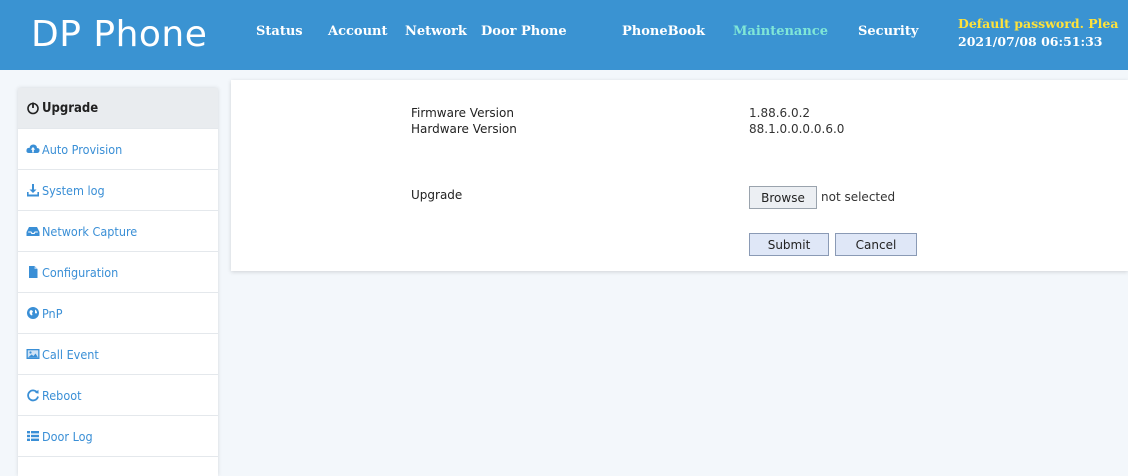 The image size is (1128, 476). Describe the element at coordinates (797, 129) in the screenshot. I see `hardware-version-value: 88.1.0.0.0.0.6.0` at that location.